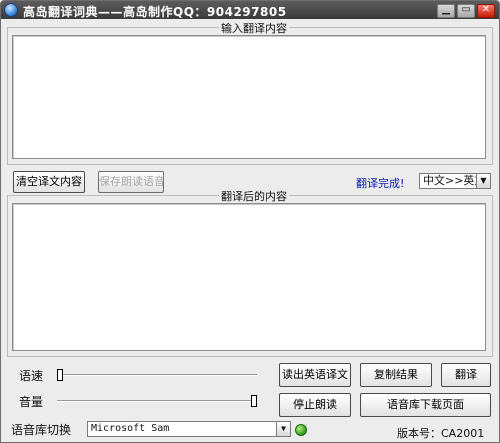 The width and height of the screenshot is (500, 443). I want to click on minimize-icon: ▁, so click(446, 9).